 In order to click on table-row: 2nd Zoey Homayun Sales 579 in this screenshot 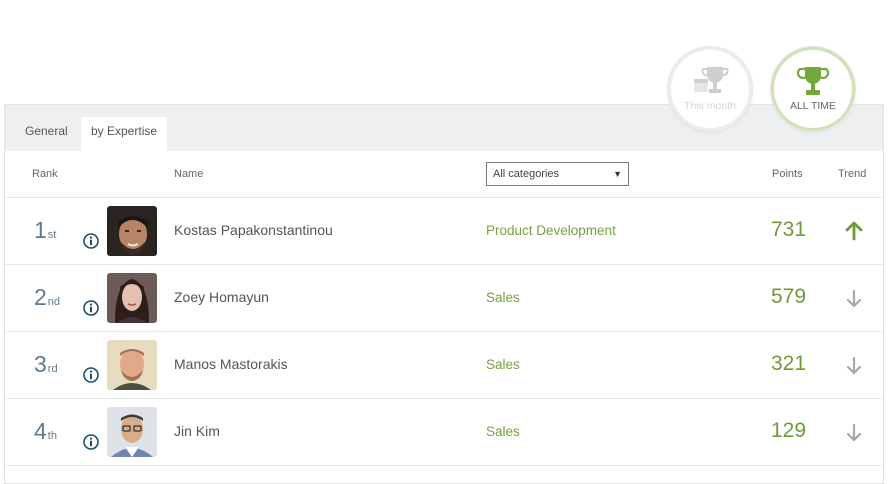, I will do `click(444, 298)`.